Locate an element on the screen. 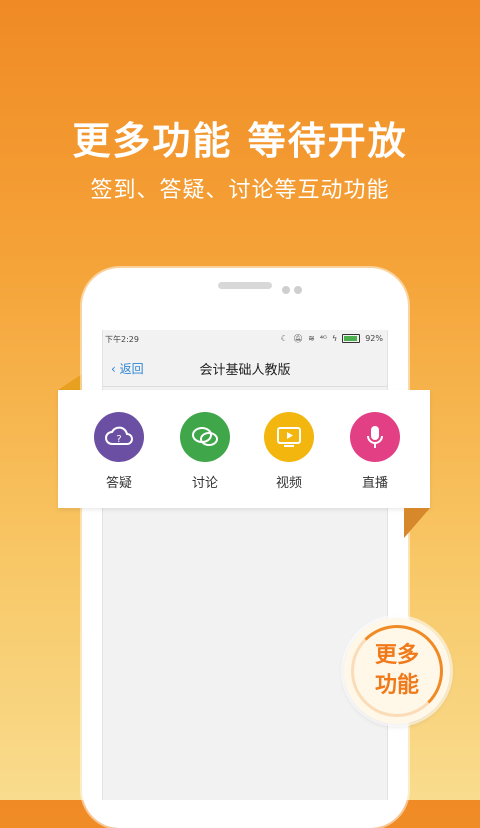 The width and height of the screenshot is (480, 828). feature-video: 视频 is located at coordinates (289, 451).